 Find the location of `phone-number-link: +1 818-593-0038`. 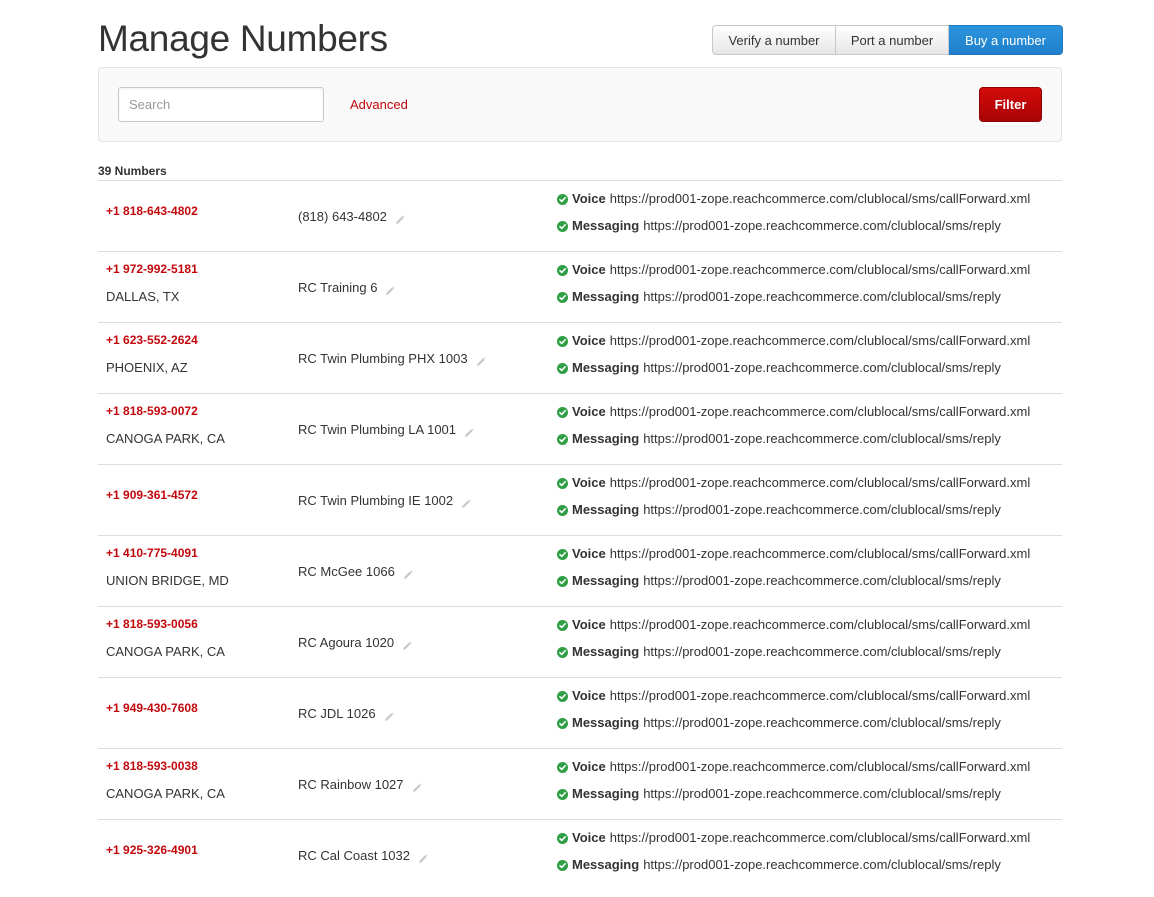

phone-number-link: +1 818-593-0038 is located at coordinates (152, 766).